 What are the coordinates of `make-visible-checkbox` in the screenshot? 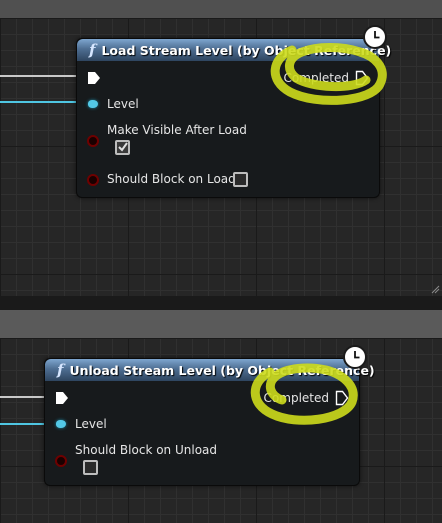 It's located at (122, 147).